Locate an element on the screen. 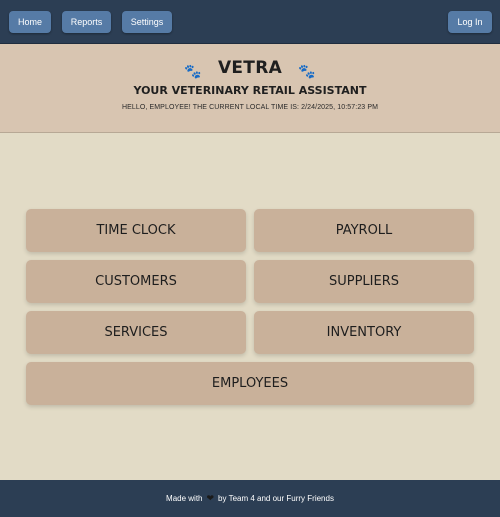  reports-button: Reports is located at coordinates (86, 22).